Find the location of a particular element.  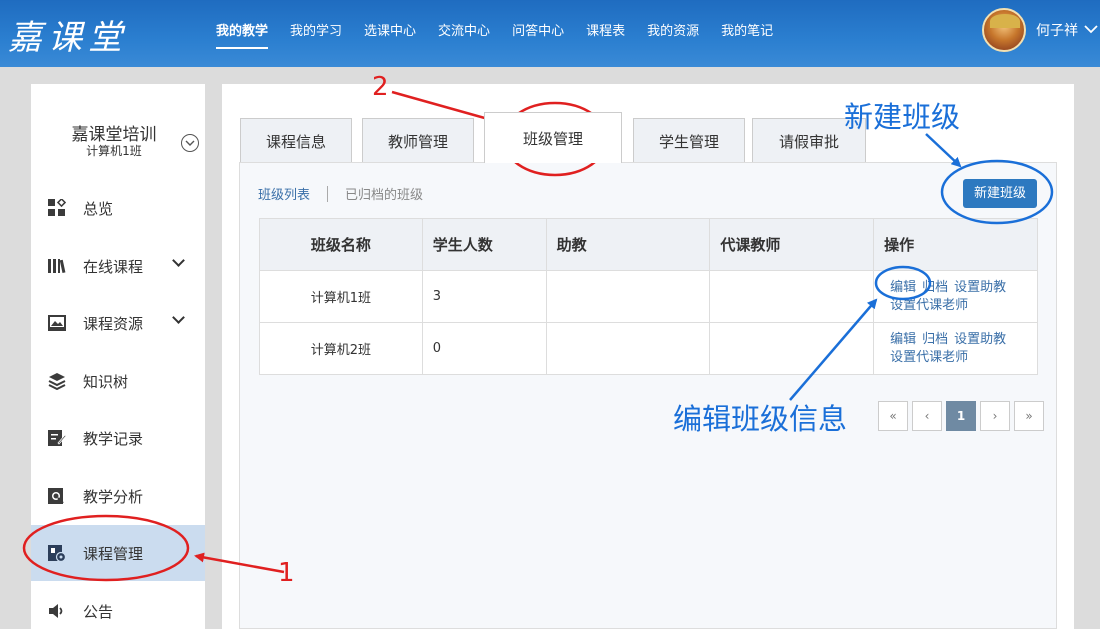

column-header-substitute-teacher: 代课教师 is located at coordinates (792, 244).